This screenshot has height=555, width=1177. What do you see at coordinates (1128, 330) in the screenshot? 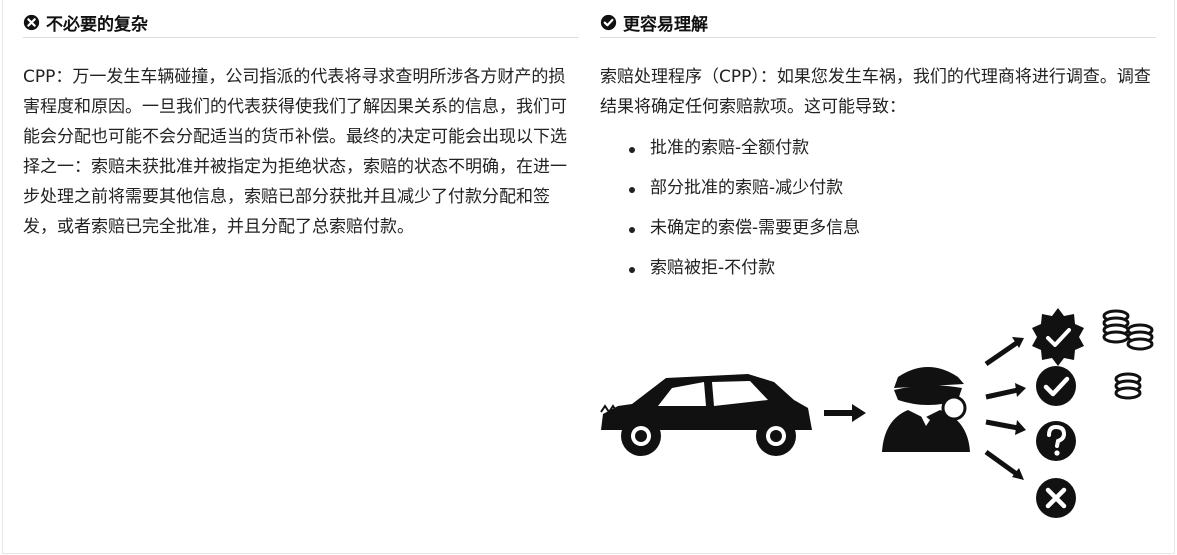
I see `coins-large-icon` at bounding box center [1128, 330].